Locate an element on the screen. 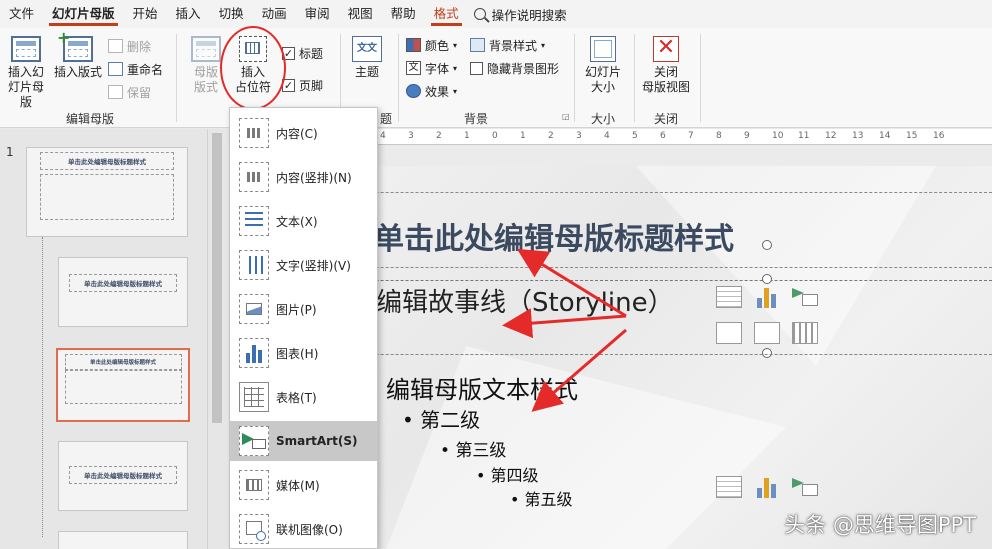  insert-slide-master-button: 插入幻 灯片母版 is located at coordinates (26, 73).